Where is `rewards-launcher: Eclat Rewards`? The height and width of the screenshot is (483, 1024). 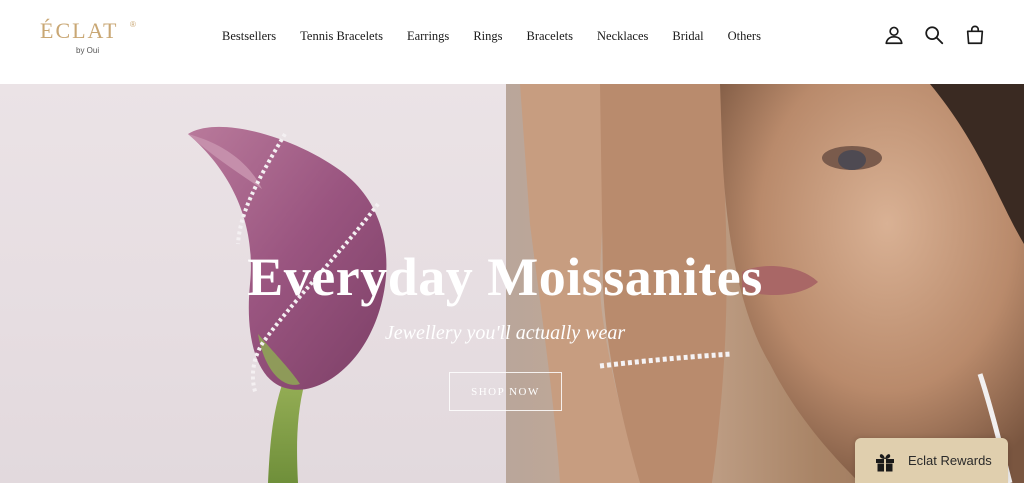
rewards-launcher: Eclat Rewards is located at coordinates (931, 460).